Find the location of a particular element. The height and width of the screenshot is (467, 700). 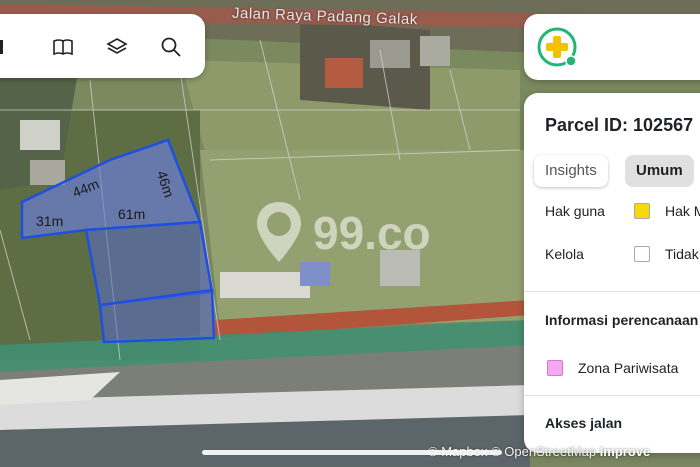

improve-link: Improve is located at coordinates (625, 451).